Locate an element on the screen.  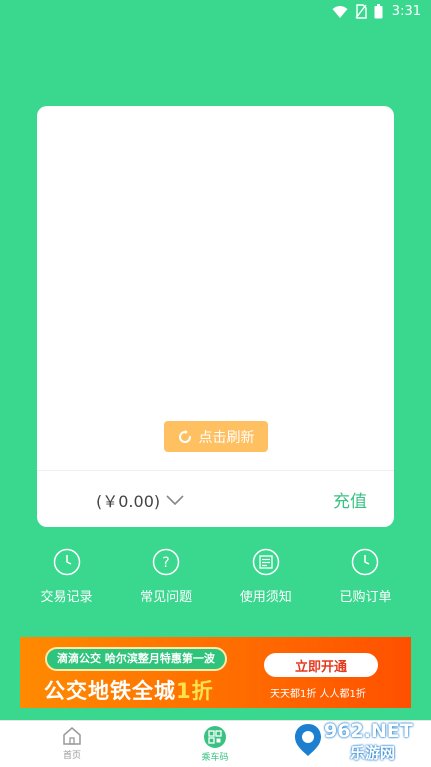
action-usage-notes: 使用须知 is located at coordinates (265, 576).